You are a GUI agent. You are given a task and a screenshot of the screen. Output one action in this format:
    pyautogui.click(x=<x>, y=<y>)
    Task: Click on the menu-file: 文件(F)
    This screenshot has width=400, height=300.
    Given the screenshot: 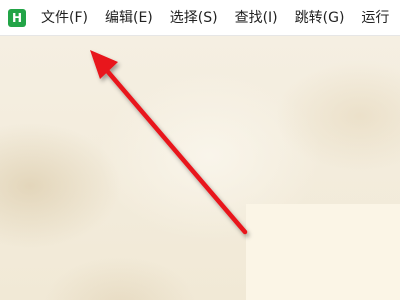 What is the action you would take?
    pyautogui.click(x=64, y=17)
    